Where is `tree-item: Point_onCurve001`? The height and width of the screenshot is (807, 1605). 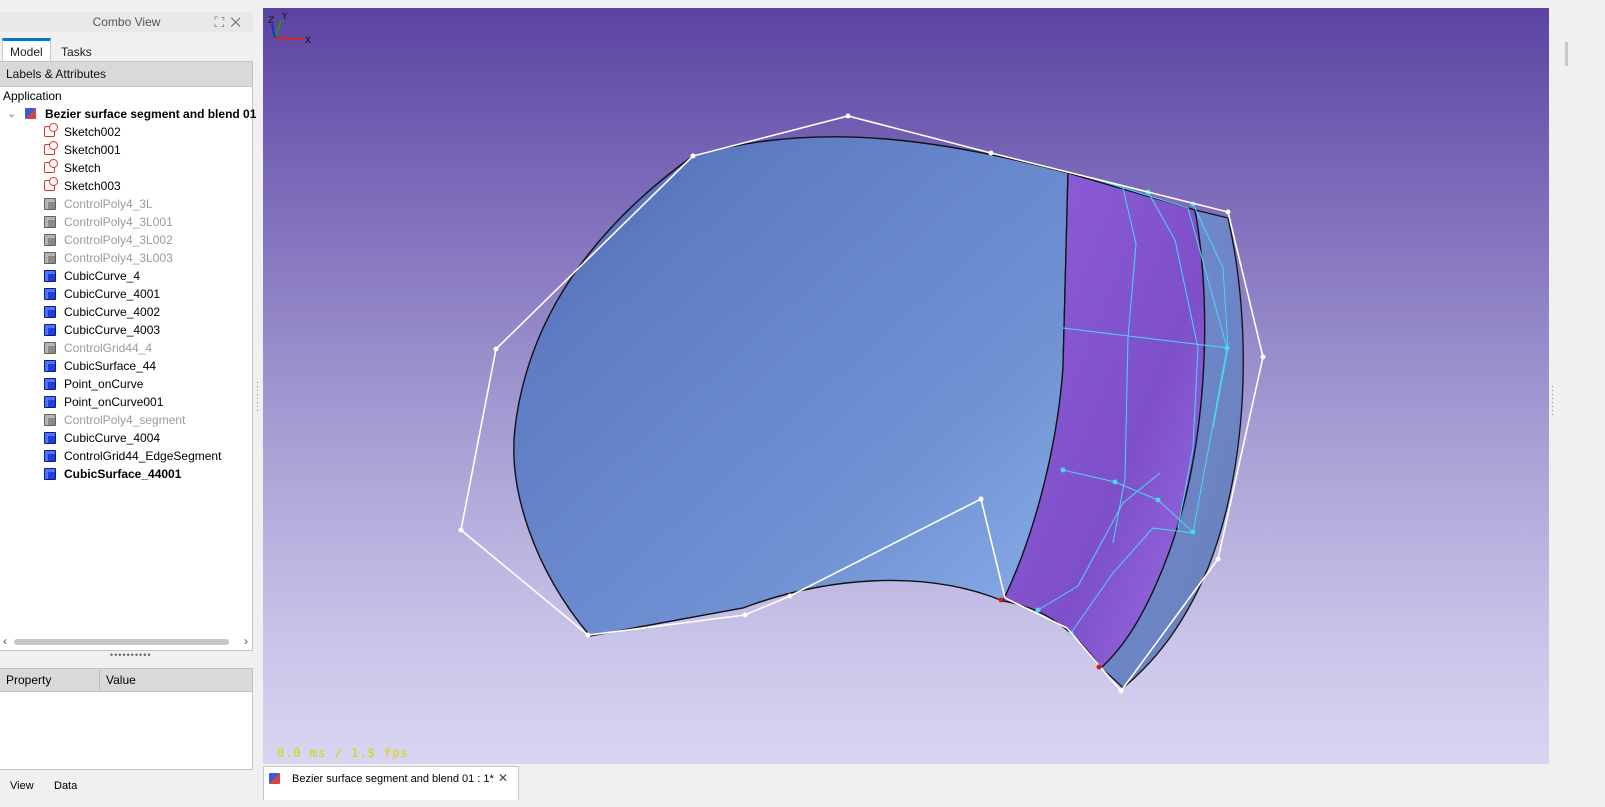 tree-item: Point_onCurve001 is located at coordinates (126, 402).